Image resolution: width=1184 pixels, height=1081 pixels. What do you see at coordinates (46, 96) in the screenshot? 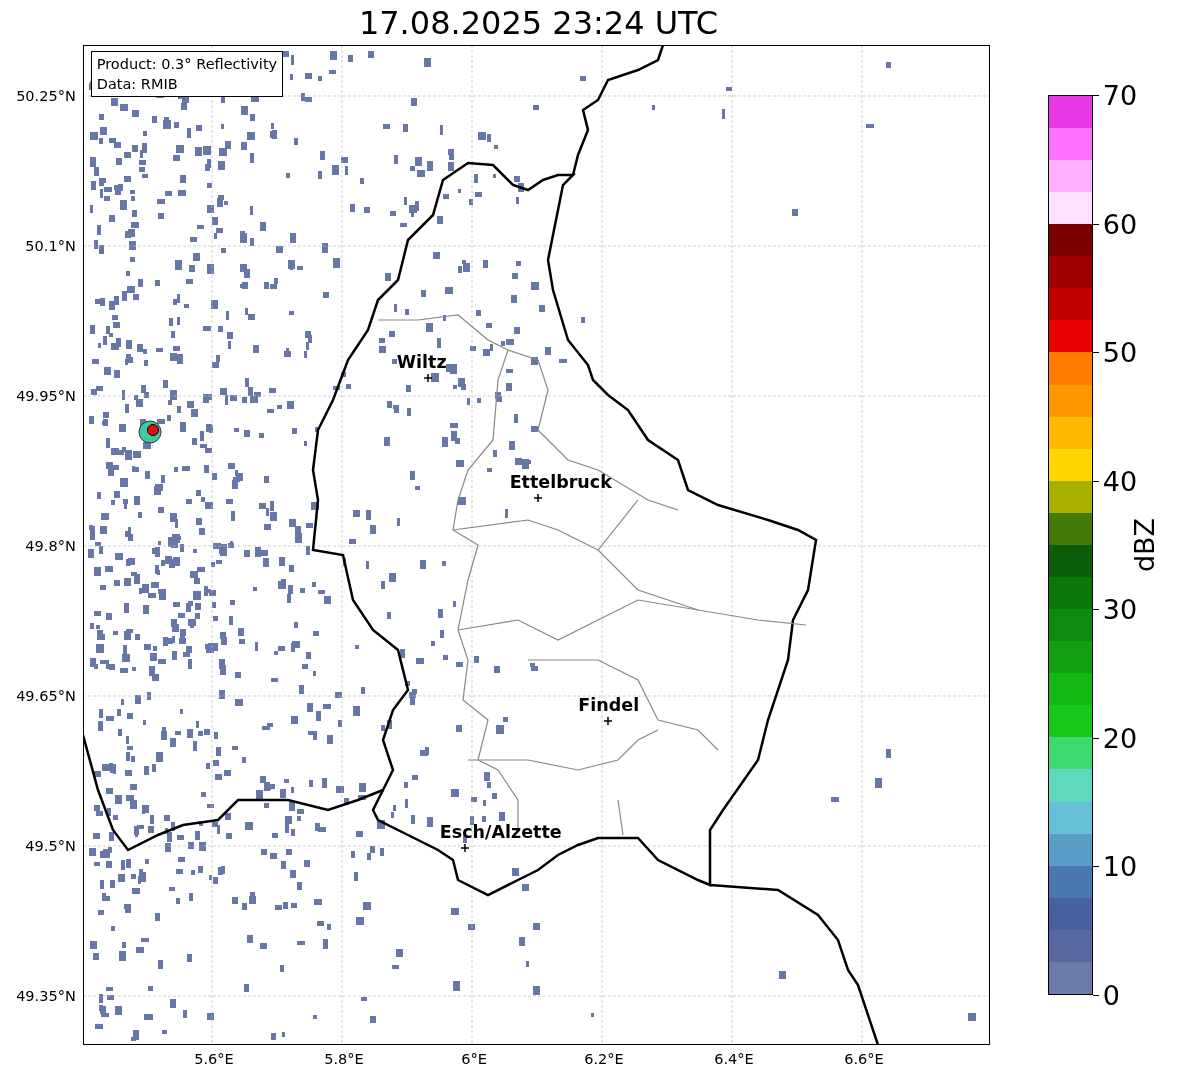
I see `latitude-label: 50.25°N` at bounding box center [46, 96].